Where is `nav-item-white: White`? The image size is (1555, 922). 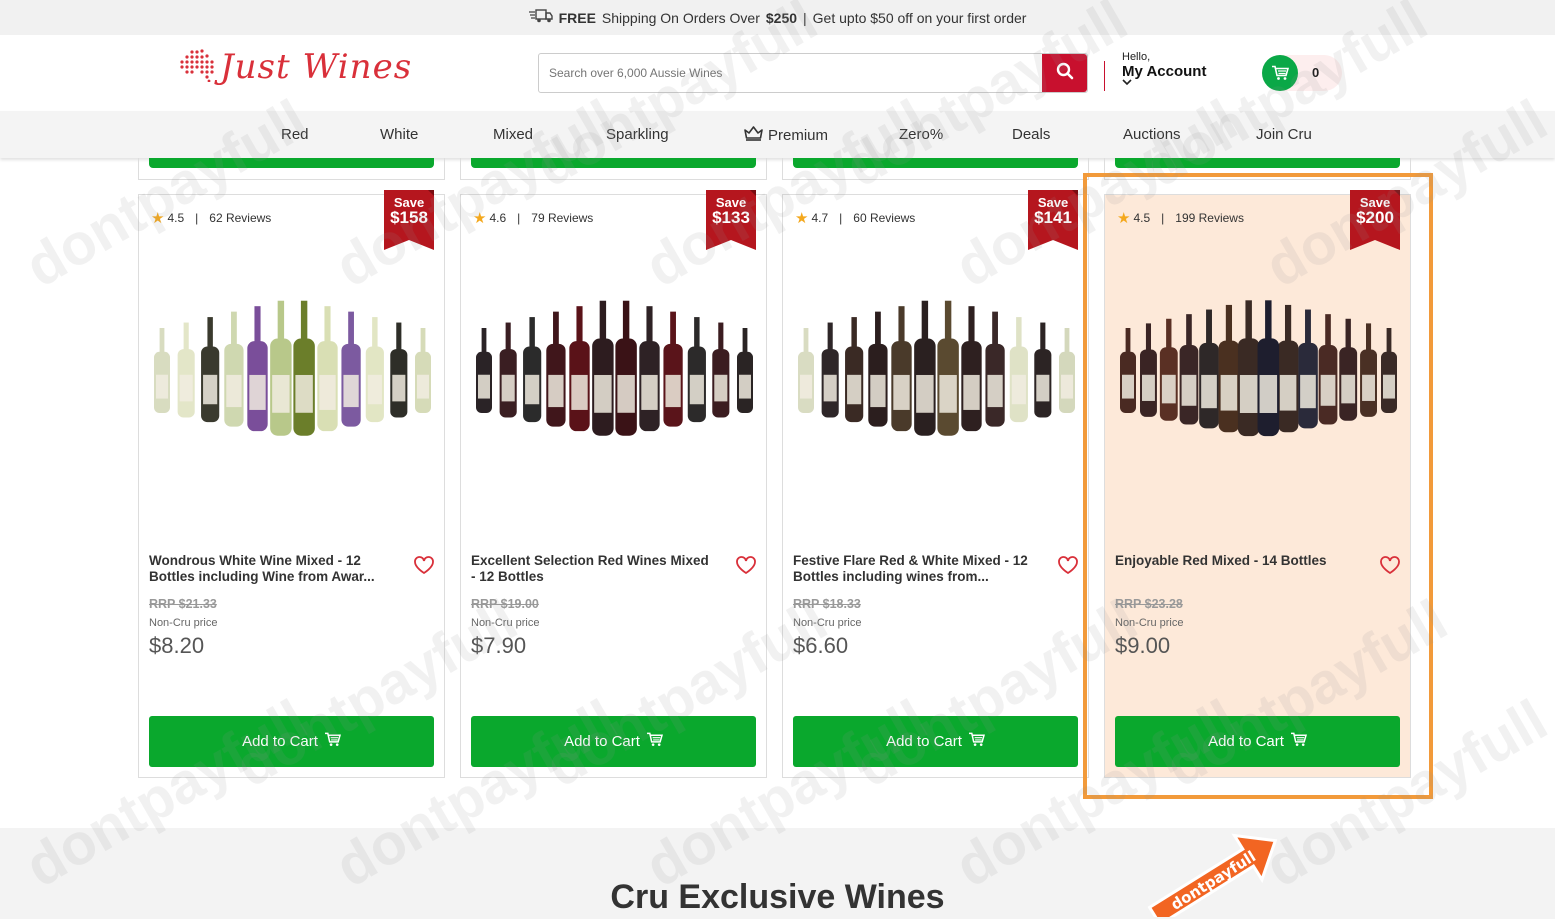 nav-item-white: White is located at coordinates (399, 134).